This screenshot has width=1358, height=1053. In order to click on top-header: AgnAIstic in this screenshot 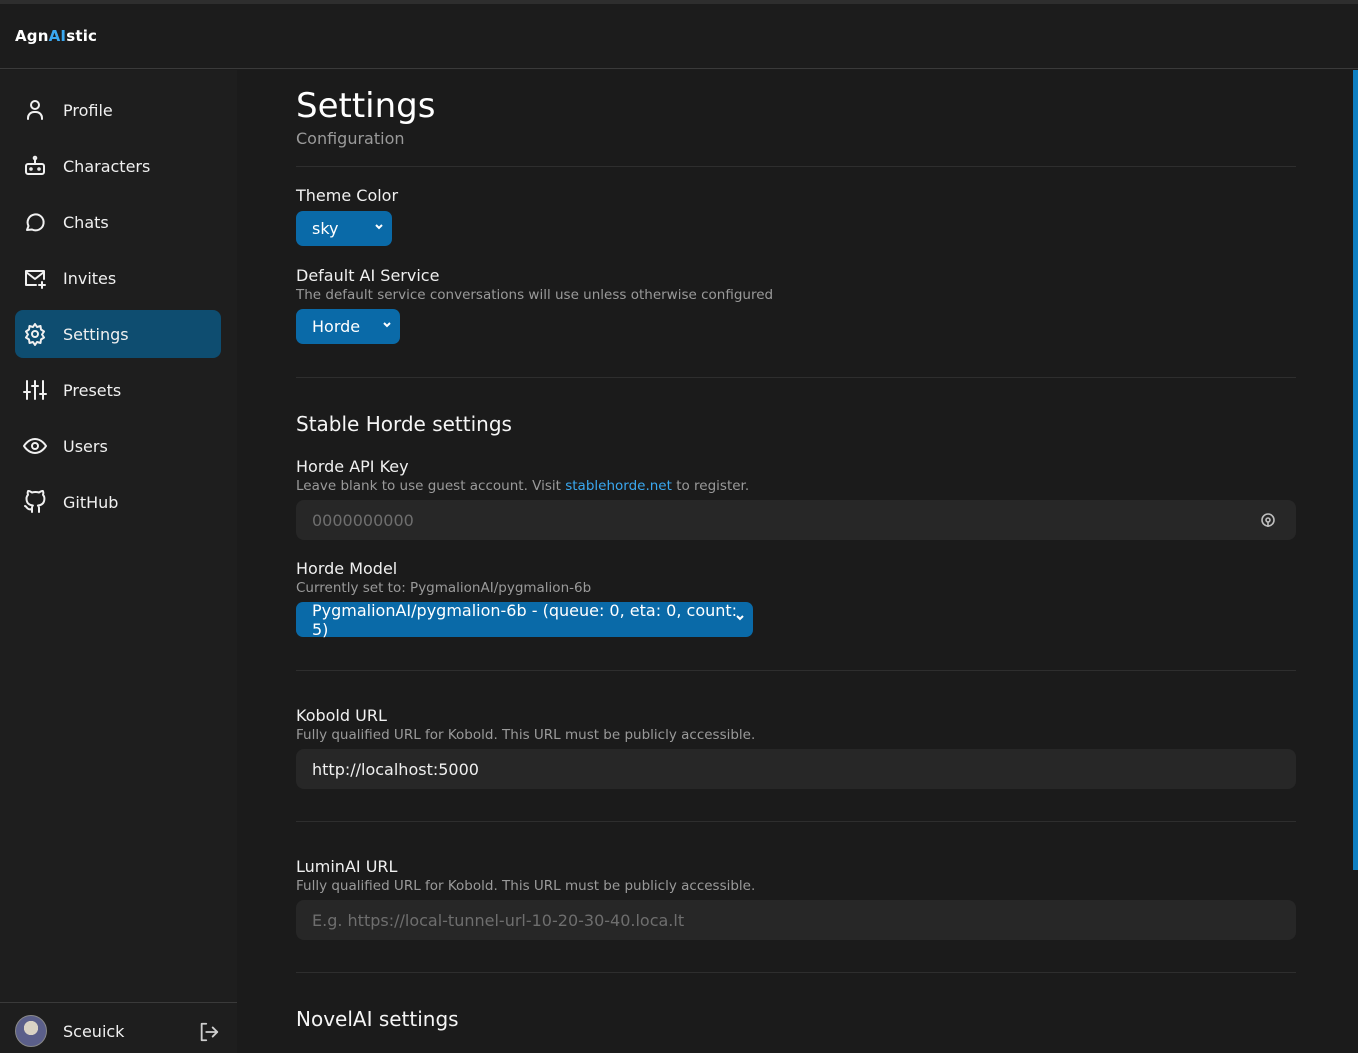, I will do `click(679, 36)`.